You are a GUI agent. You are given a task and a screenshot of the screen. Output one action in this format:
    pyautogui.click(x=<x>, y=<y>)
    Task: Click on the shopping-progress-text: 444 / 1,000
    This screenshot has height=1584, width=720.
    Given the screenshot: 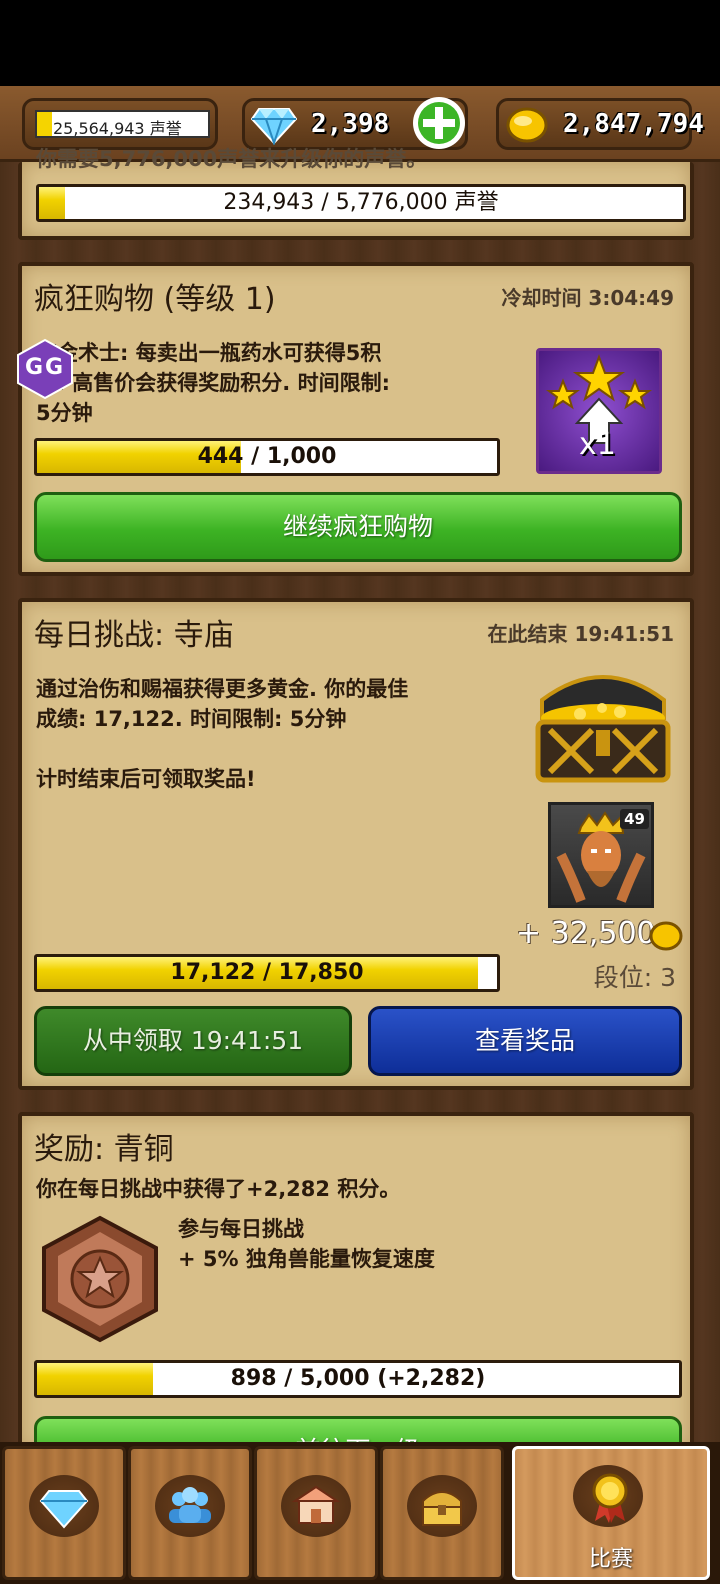 What is the action you would take?
    pyautogui.click(x=267, y=456)
    